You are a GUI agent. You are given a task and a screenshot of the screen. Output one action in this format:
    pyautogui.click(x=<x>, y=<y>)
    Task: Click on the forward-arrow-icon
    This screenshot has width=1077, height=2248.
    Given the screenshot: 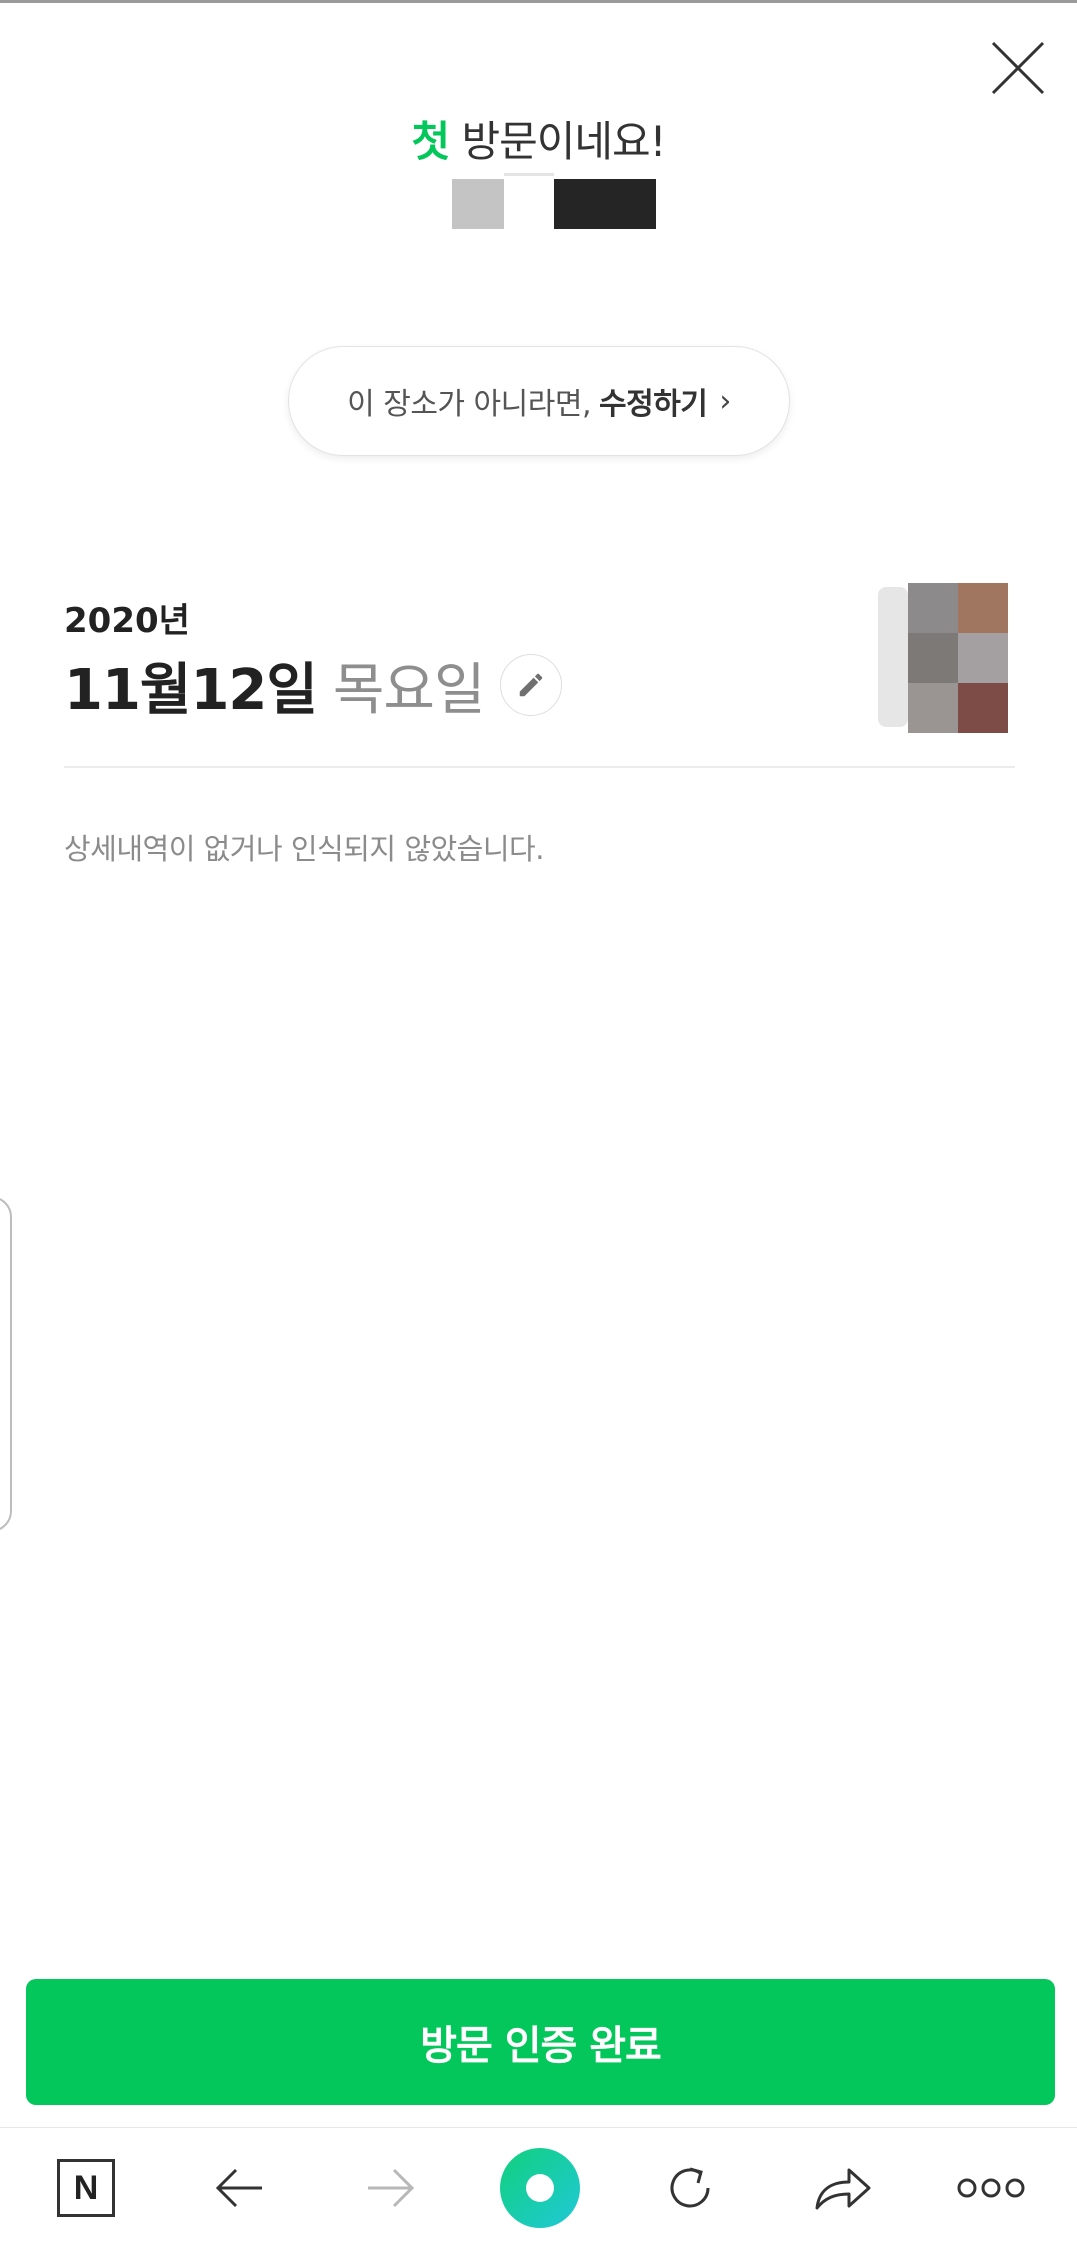 What is the action you would take?
    pyautogui.click(x=391, y=2188)
    